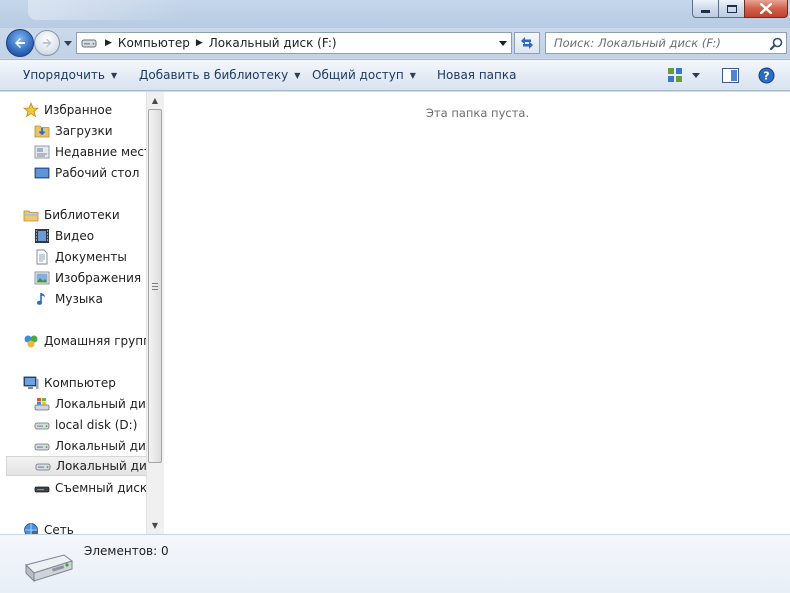 This screenshot has width=790, height=593. Describe the element at coordinates (108, 10) in the screenshot. I see `window-title-glow` at that location.